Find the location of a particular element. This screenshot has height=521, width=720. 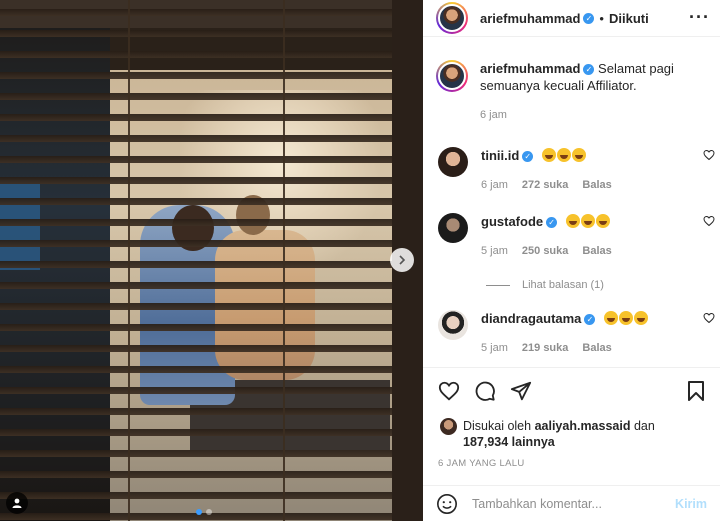

carousel-indicator is located at coordinates (204, 512).